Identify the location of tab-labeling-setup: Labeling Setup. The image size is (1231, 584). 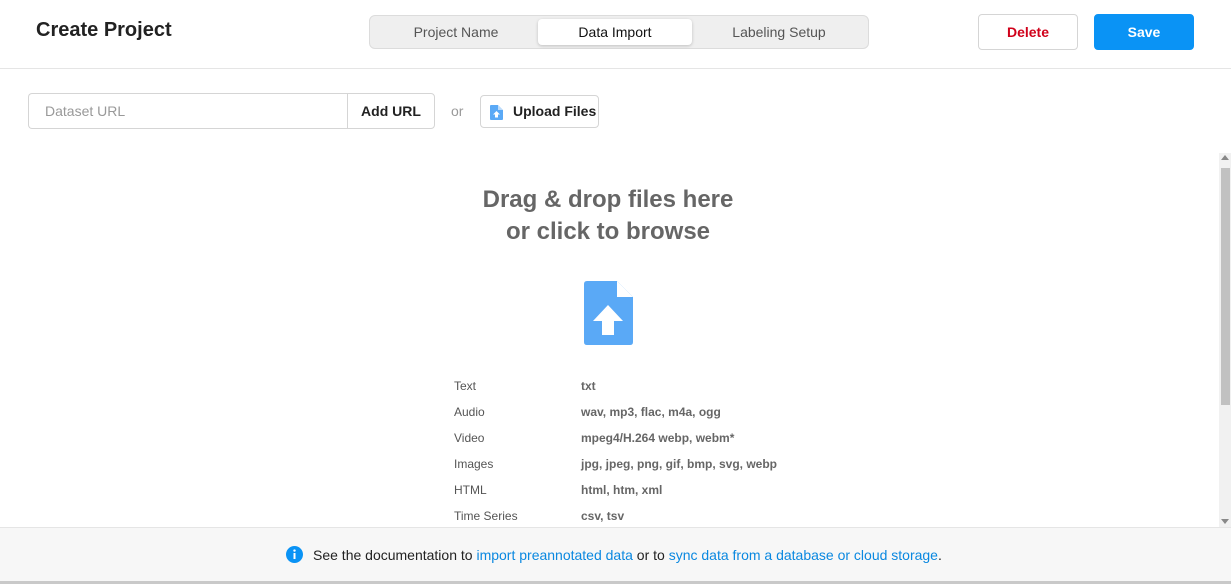
(779, 32).